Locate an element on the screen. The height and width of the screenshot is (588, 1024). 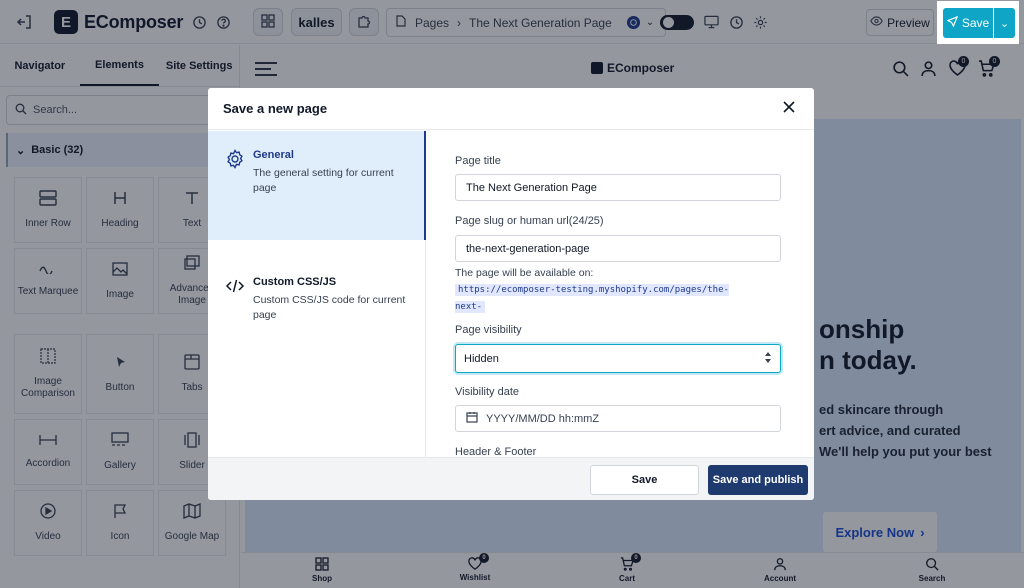
page-visibility-select: Hidden is located at coordinates (618, 358).